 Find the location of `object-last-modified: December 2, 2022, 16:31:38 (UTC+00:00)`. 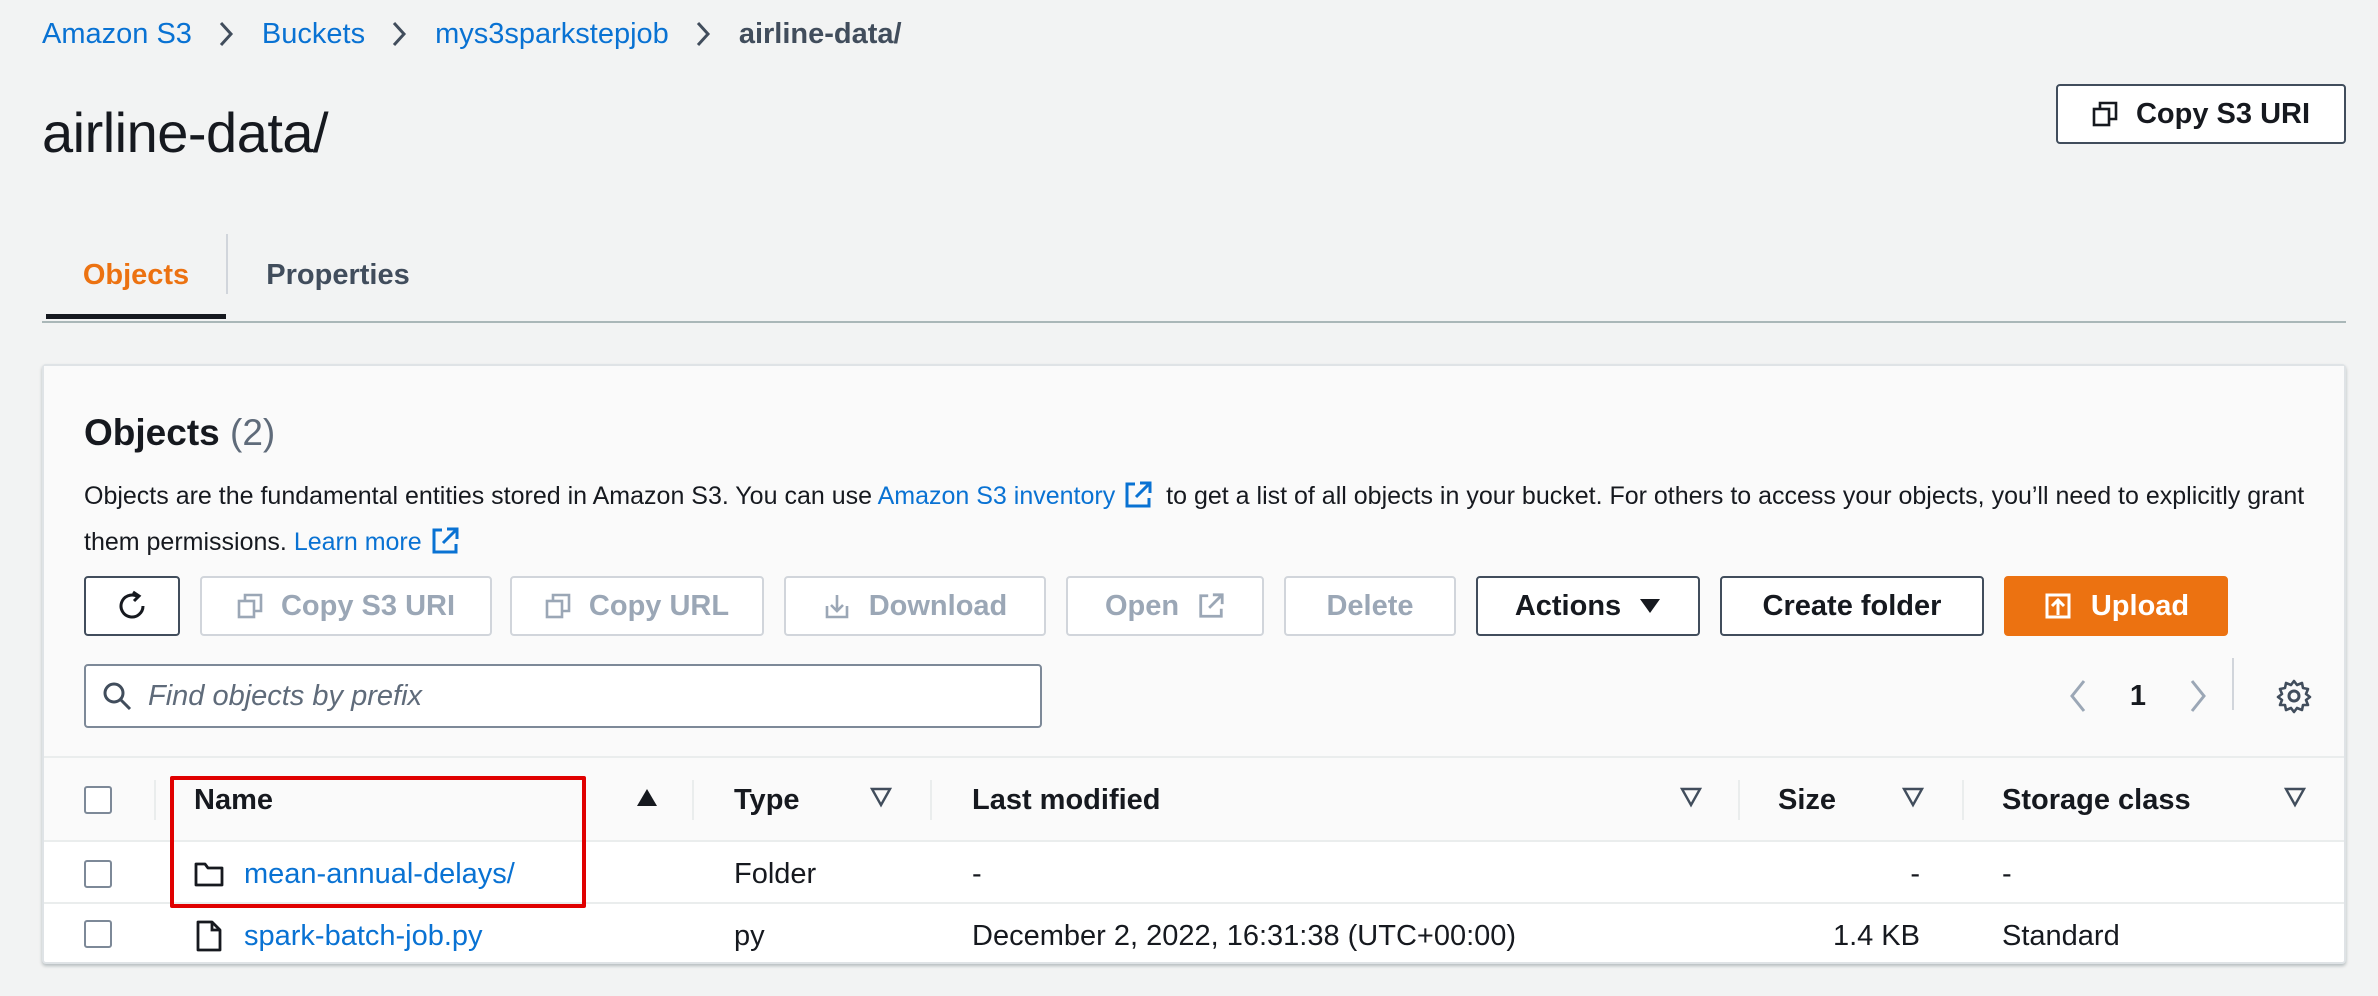

object-last-modified: December 2, 2022, 16:31:38 (UTC+00:00) is located at coordinates (1244, 935).